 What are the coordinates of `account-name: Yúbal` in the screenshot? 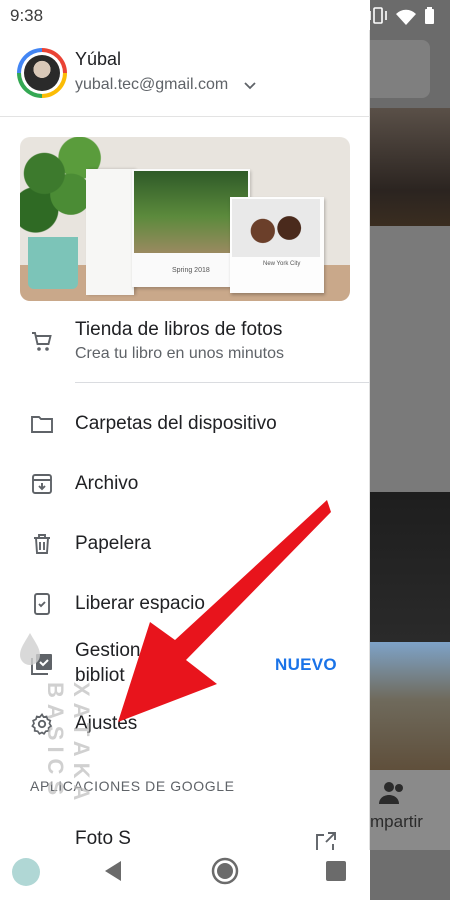 It's located at (98, 59).